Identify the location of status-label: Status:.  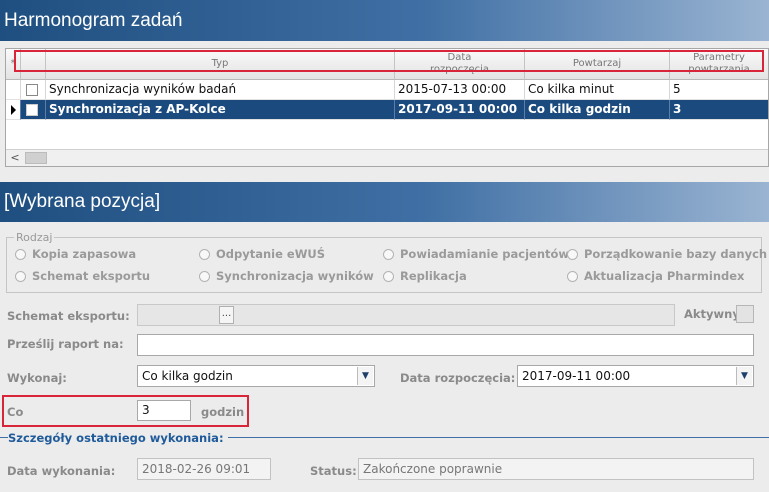
(333, 471).